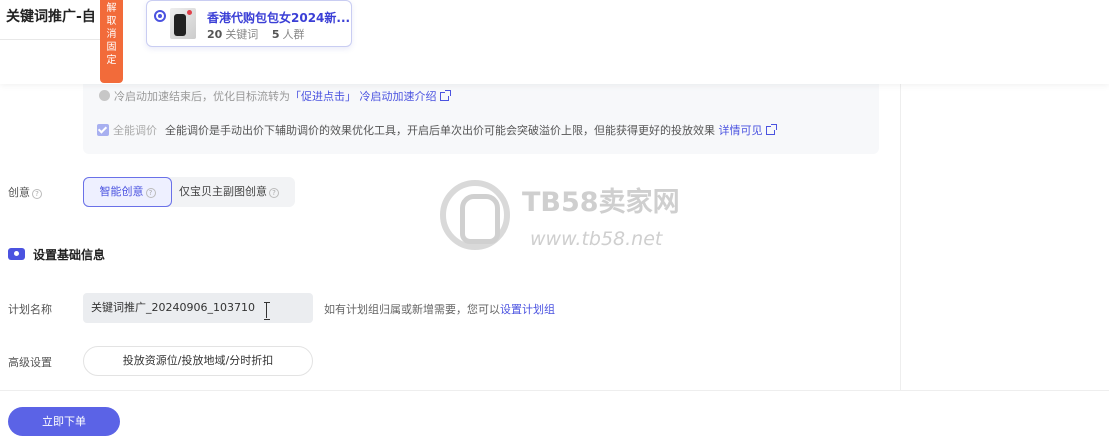  Describe the element at coordinates (202, 96) in the screenshot. I see `cold-start-text: 冷启动加速结束后，优化目标流转为` at that location.